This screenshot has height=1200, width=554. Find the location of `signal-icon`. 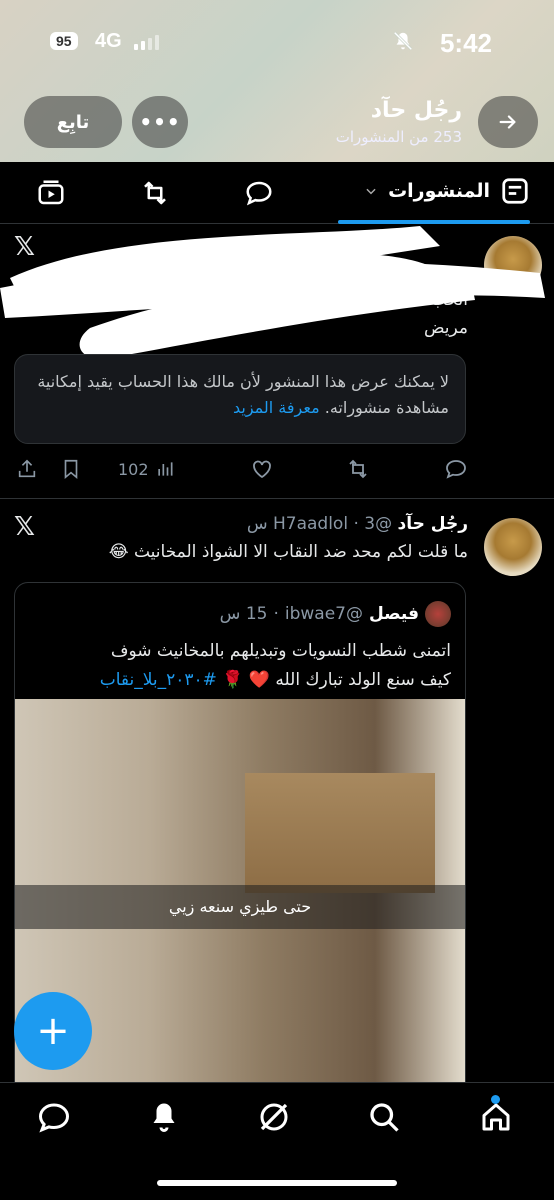

signal-icon is located at coordinates (149, 42).